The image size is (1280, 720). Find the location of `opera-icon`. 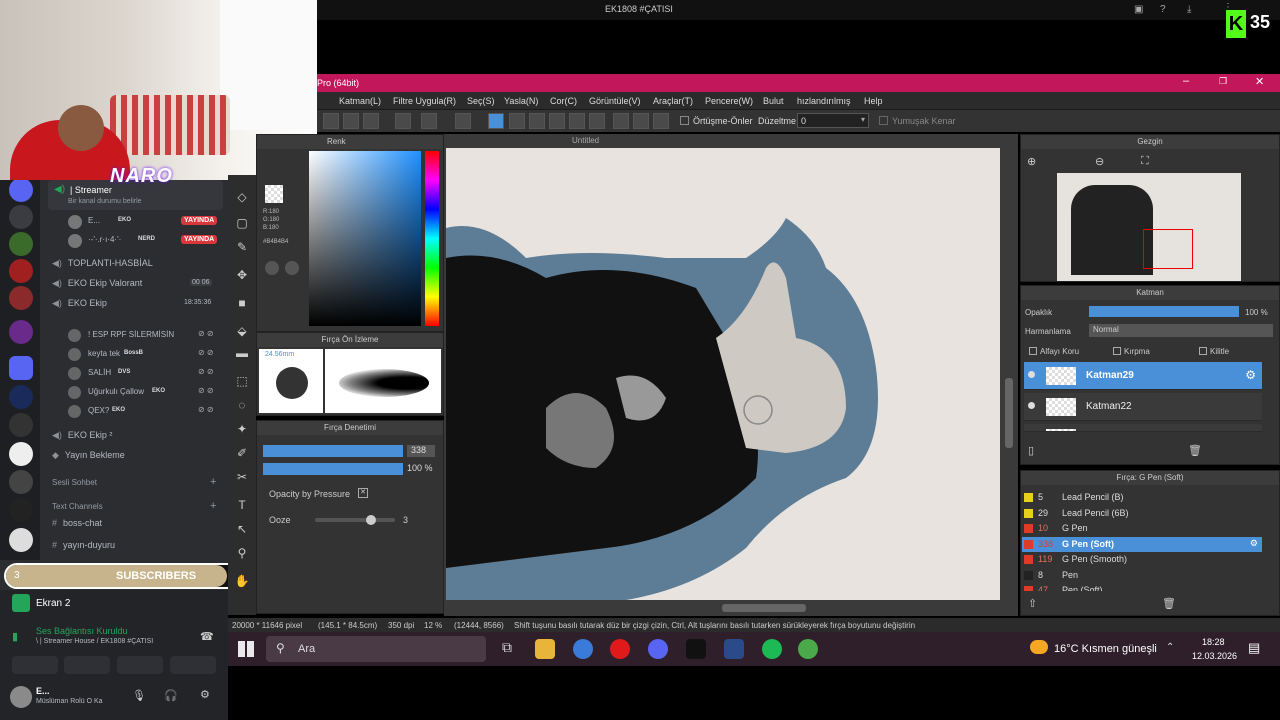

opera-icon is located at coordinates (620, 649).